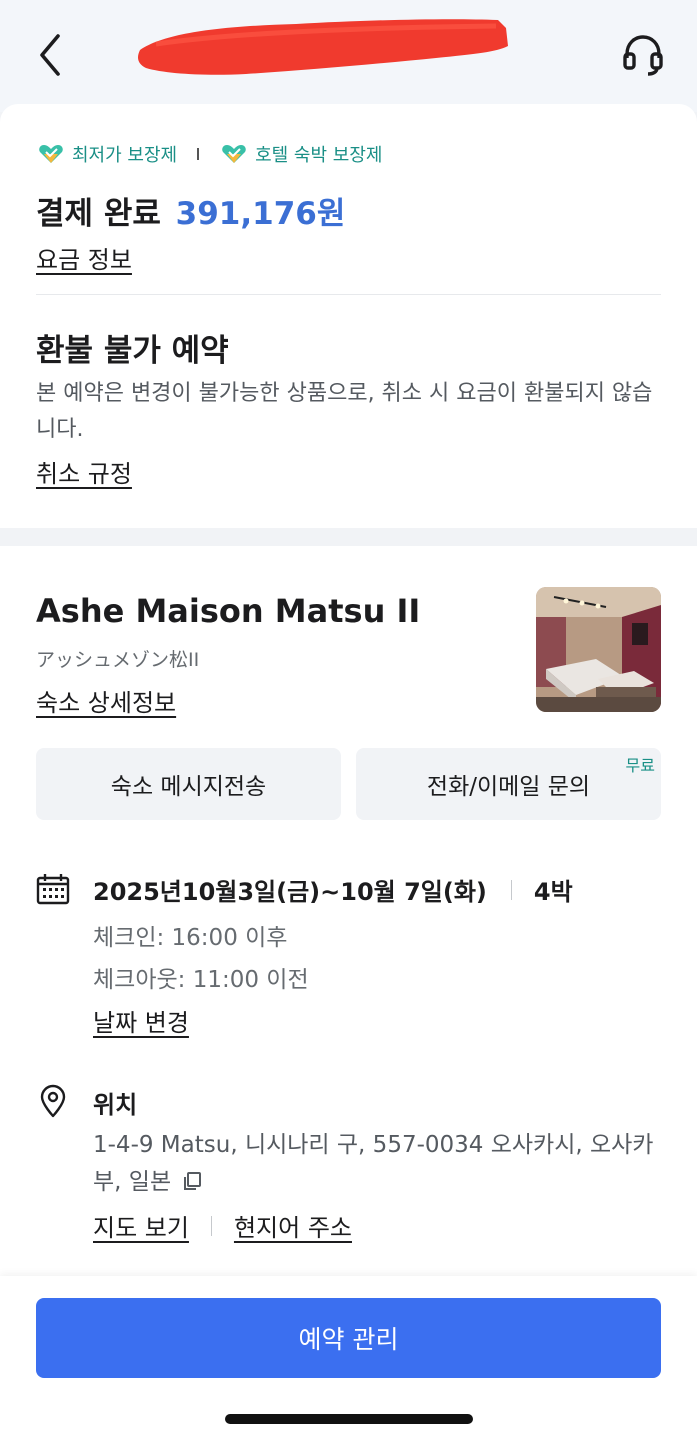  I want to click on checkout-time: 체크아웃: 11:00 이전, so click(201, 980).